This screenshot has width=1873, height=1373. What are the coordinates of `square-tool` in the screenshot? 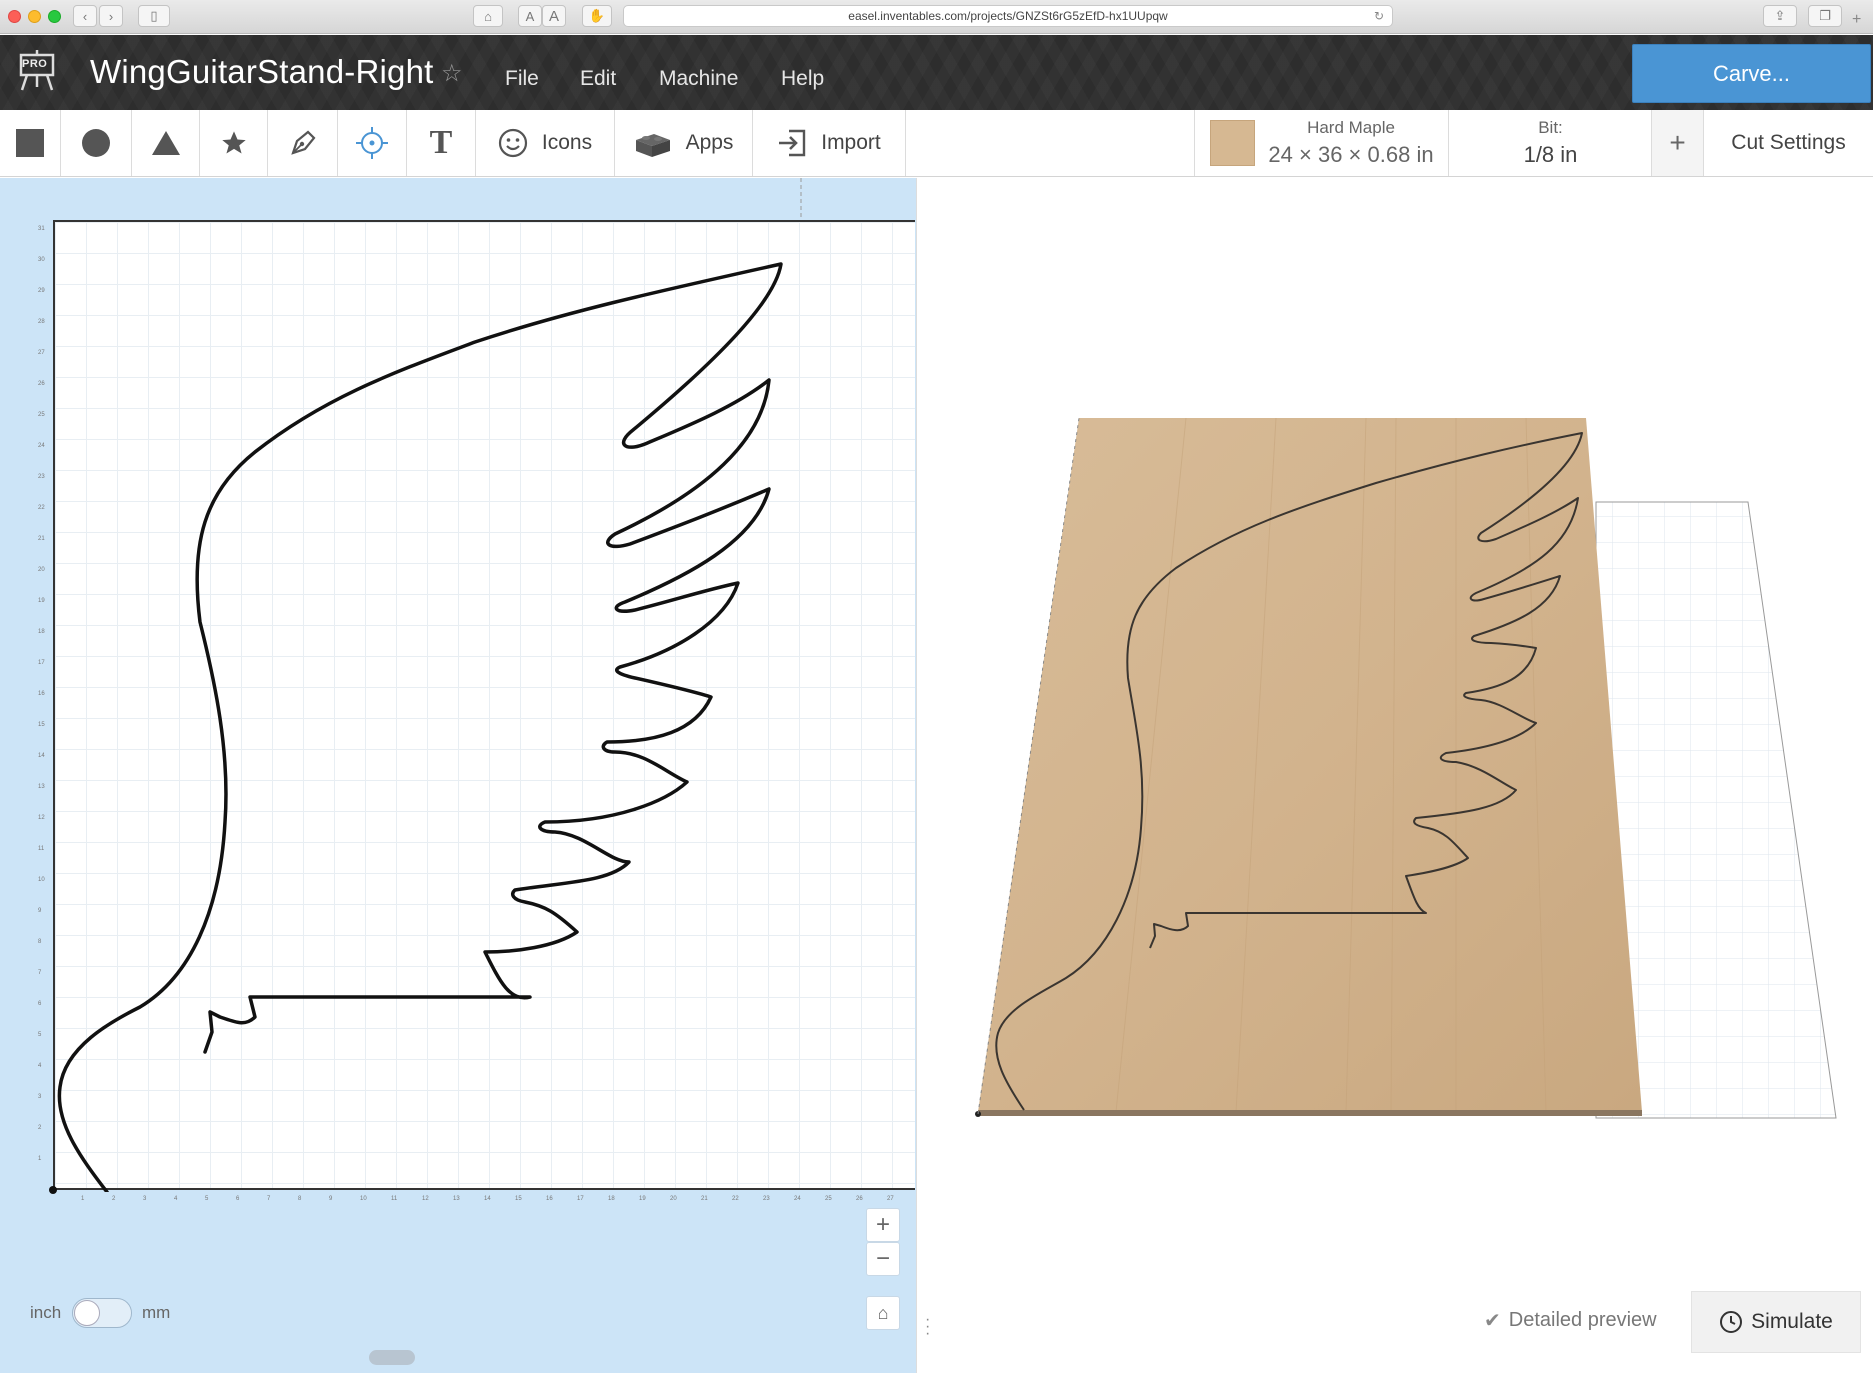 It's located at (30, 143).